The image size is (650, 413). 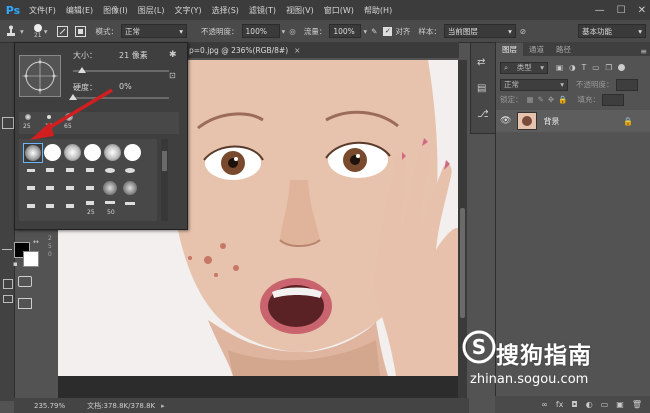 What do you see at coordinates (621, 10) in the screenshot?
I see `maximize-button: ☐` at bounding box center [621, 10].